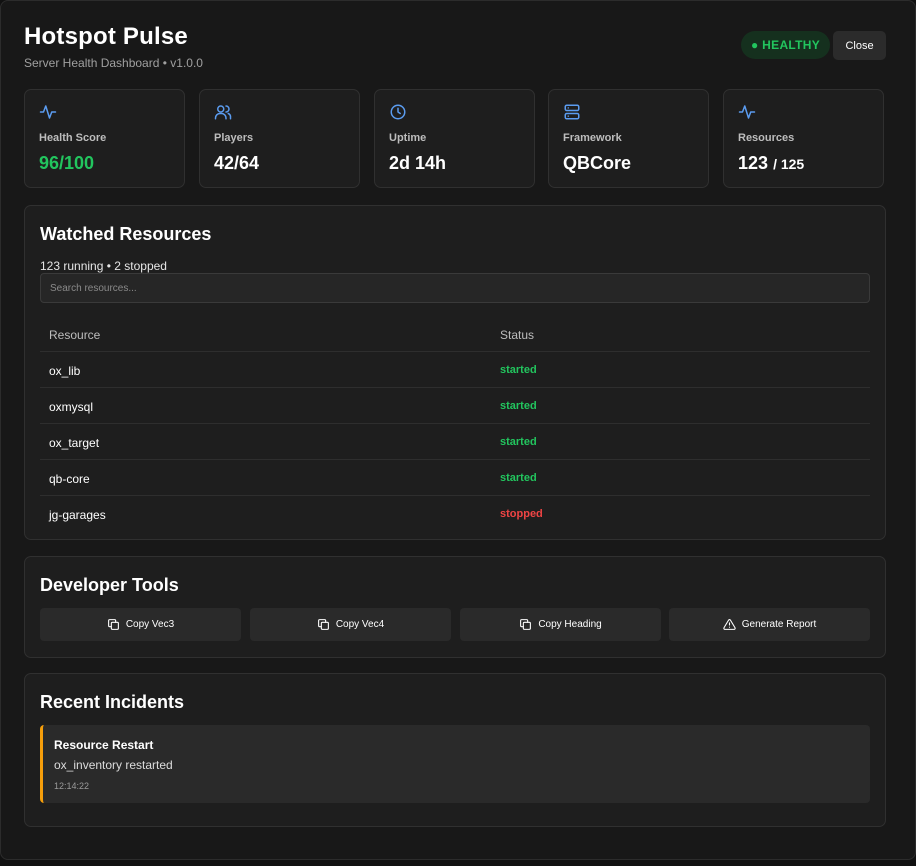 The height and width of the screenshot is (866, 916). Describe the element at coordinates (398, 112) in the screenshot. I see `clock-icon` at that location.